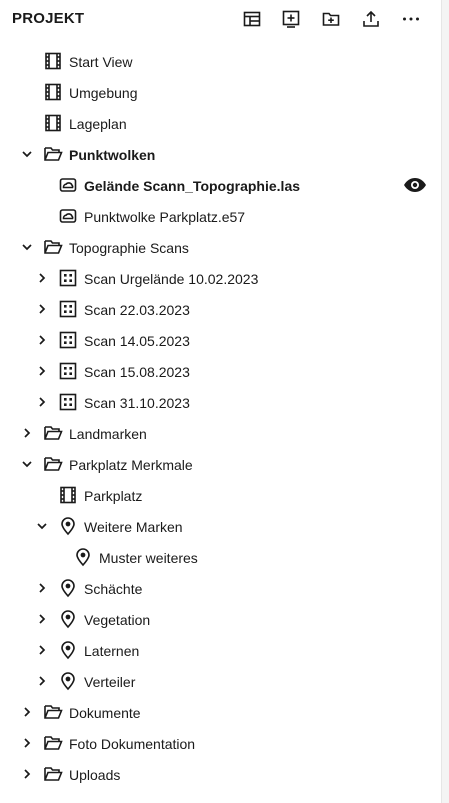 Image resolution: width=449 pixels, height=803 pixels. What do you see at coordinates (220, 743) in the screenshot?
I see `tree-item: Foto Dokumentation` at bounding box center [220, 743].